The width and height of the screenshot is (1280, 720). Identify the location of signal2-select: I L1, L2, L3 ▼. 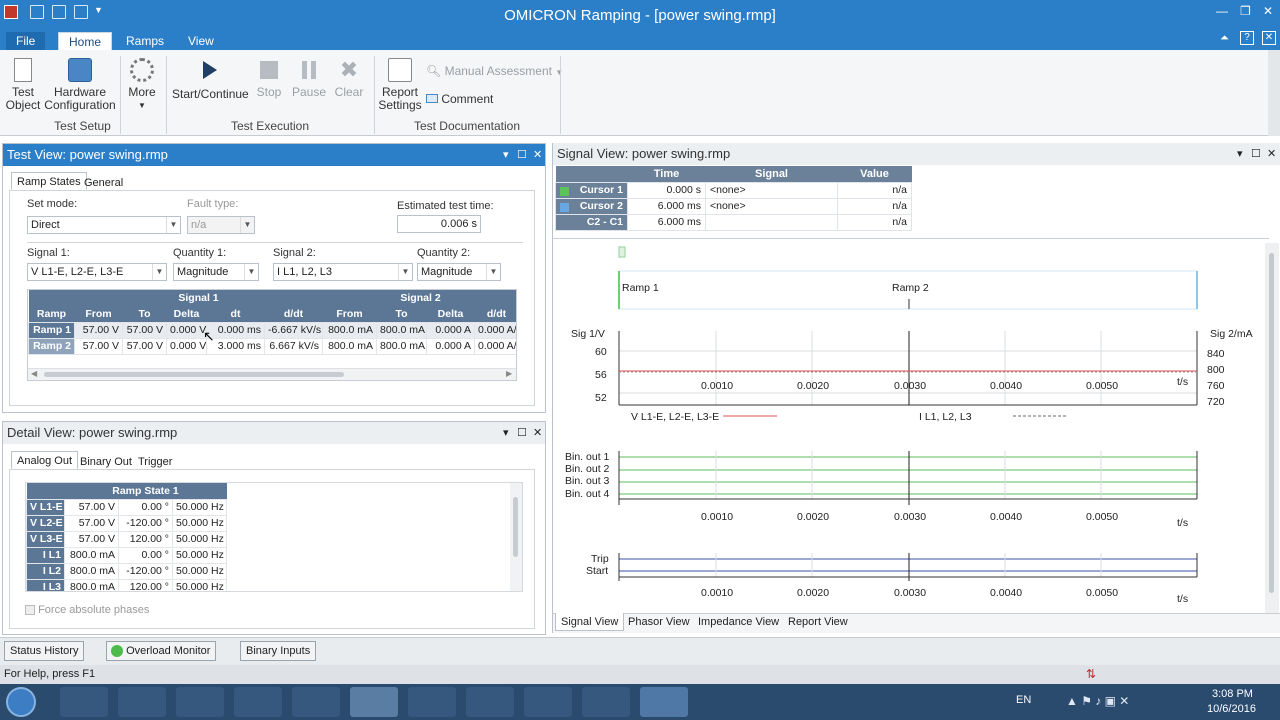
(343, 272).